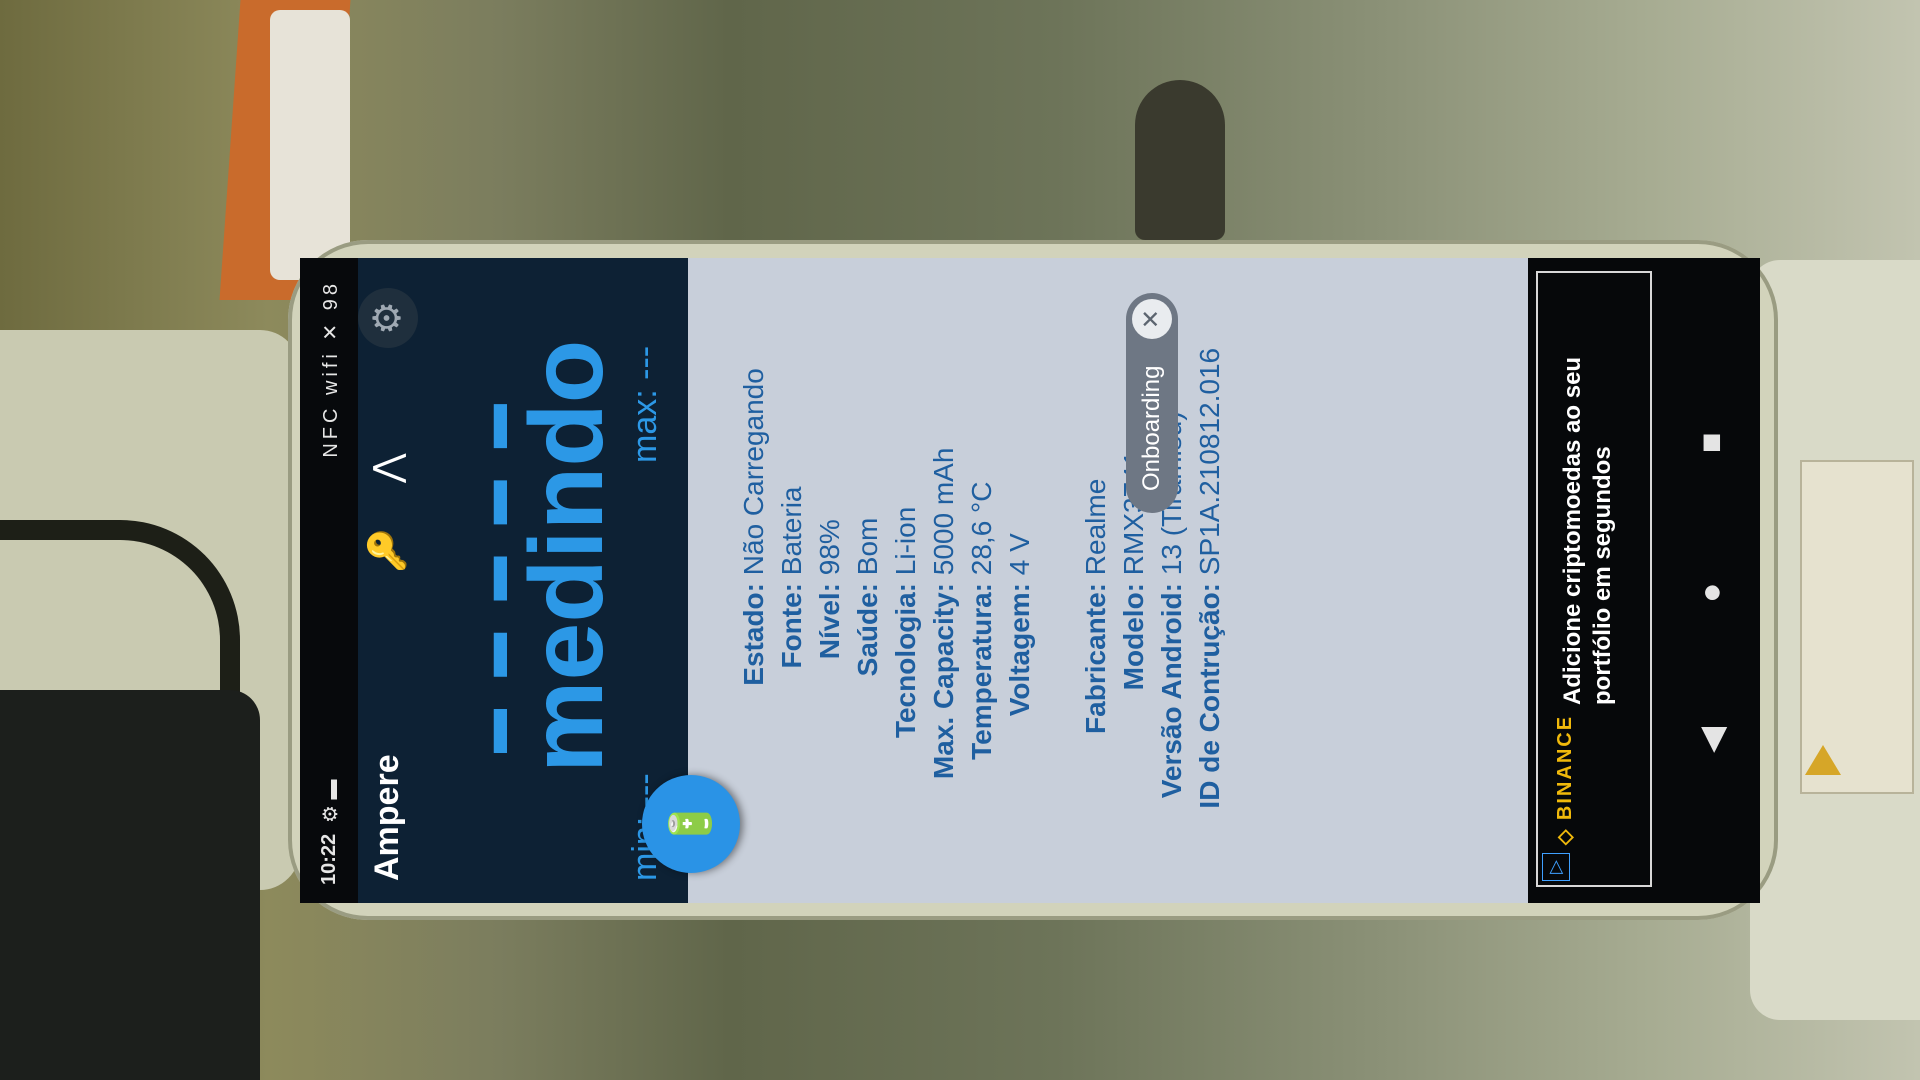  What do you see at coordinates (1019, 625) in the screenshot?
I see `info-row-voltagem: Voltagem: 4 V` at bounding box center [1019, 625].